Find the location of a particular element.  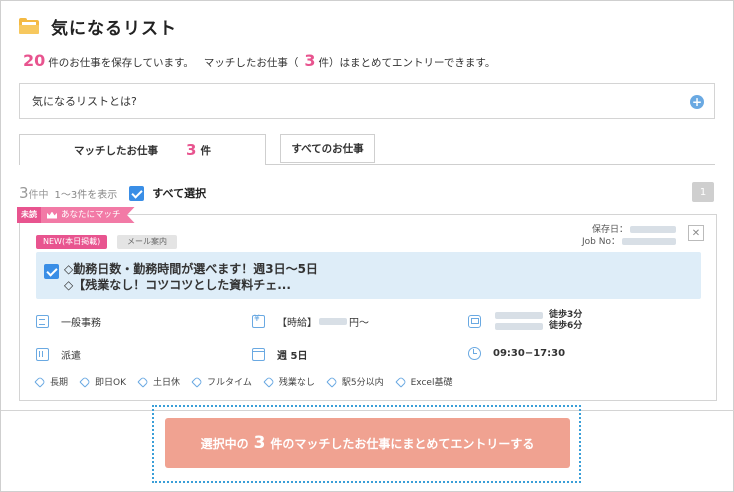

match-badge: あなたにマッチ is located at coordinates (88, 215).